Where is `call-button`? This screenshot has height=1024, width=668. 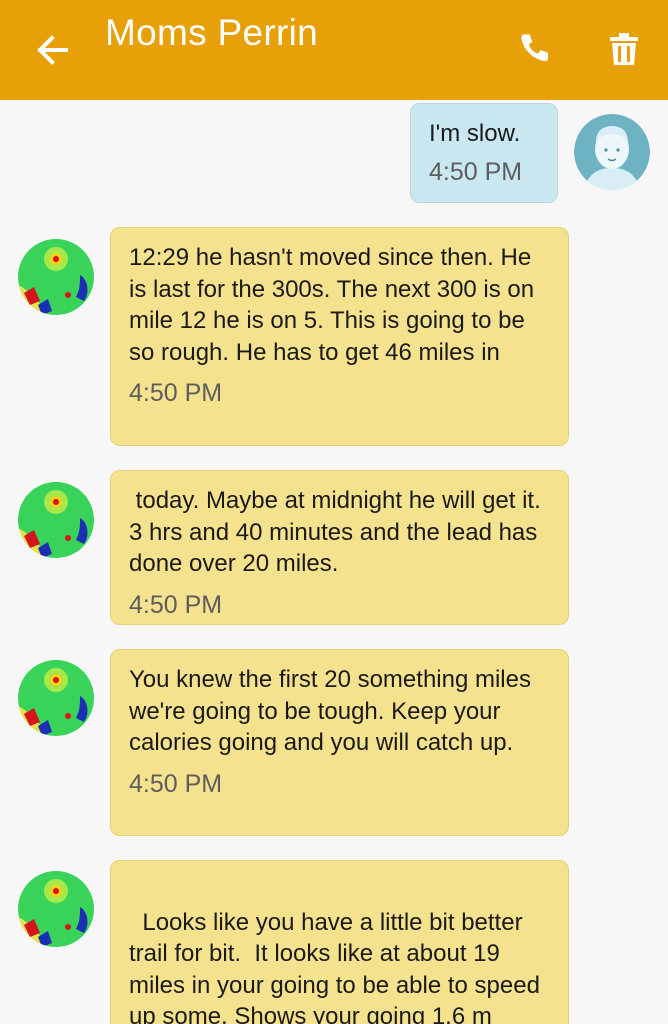
call-button is located at coordinates (534, 49).